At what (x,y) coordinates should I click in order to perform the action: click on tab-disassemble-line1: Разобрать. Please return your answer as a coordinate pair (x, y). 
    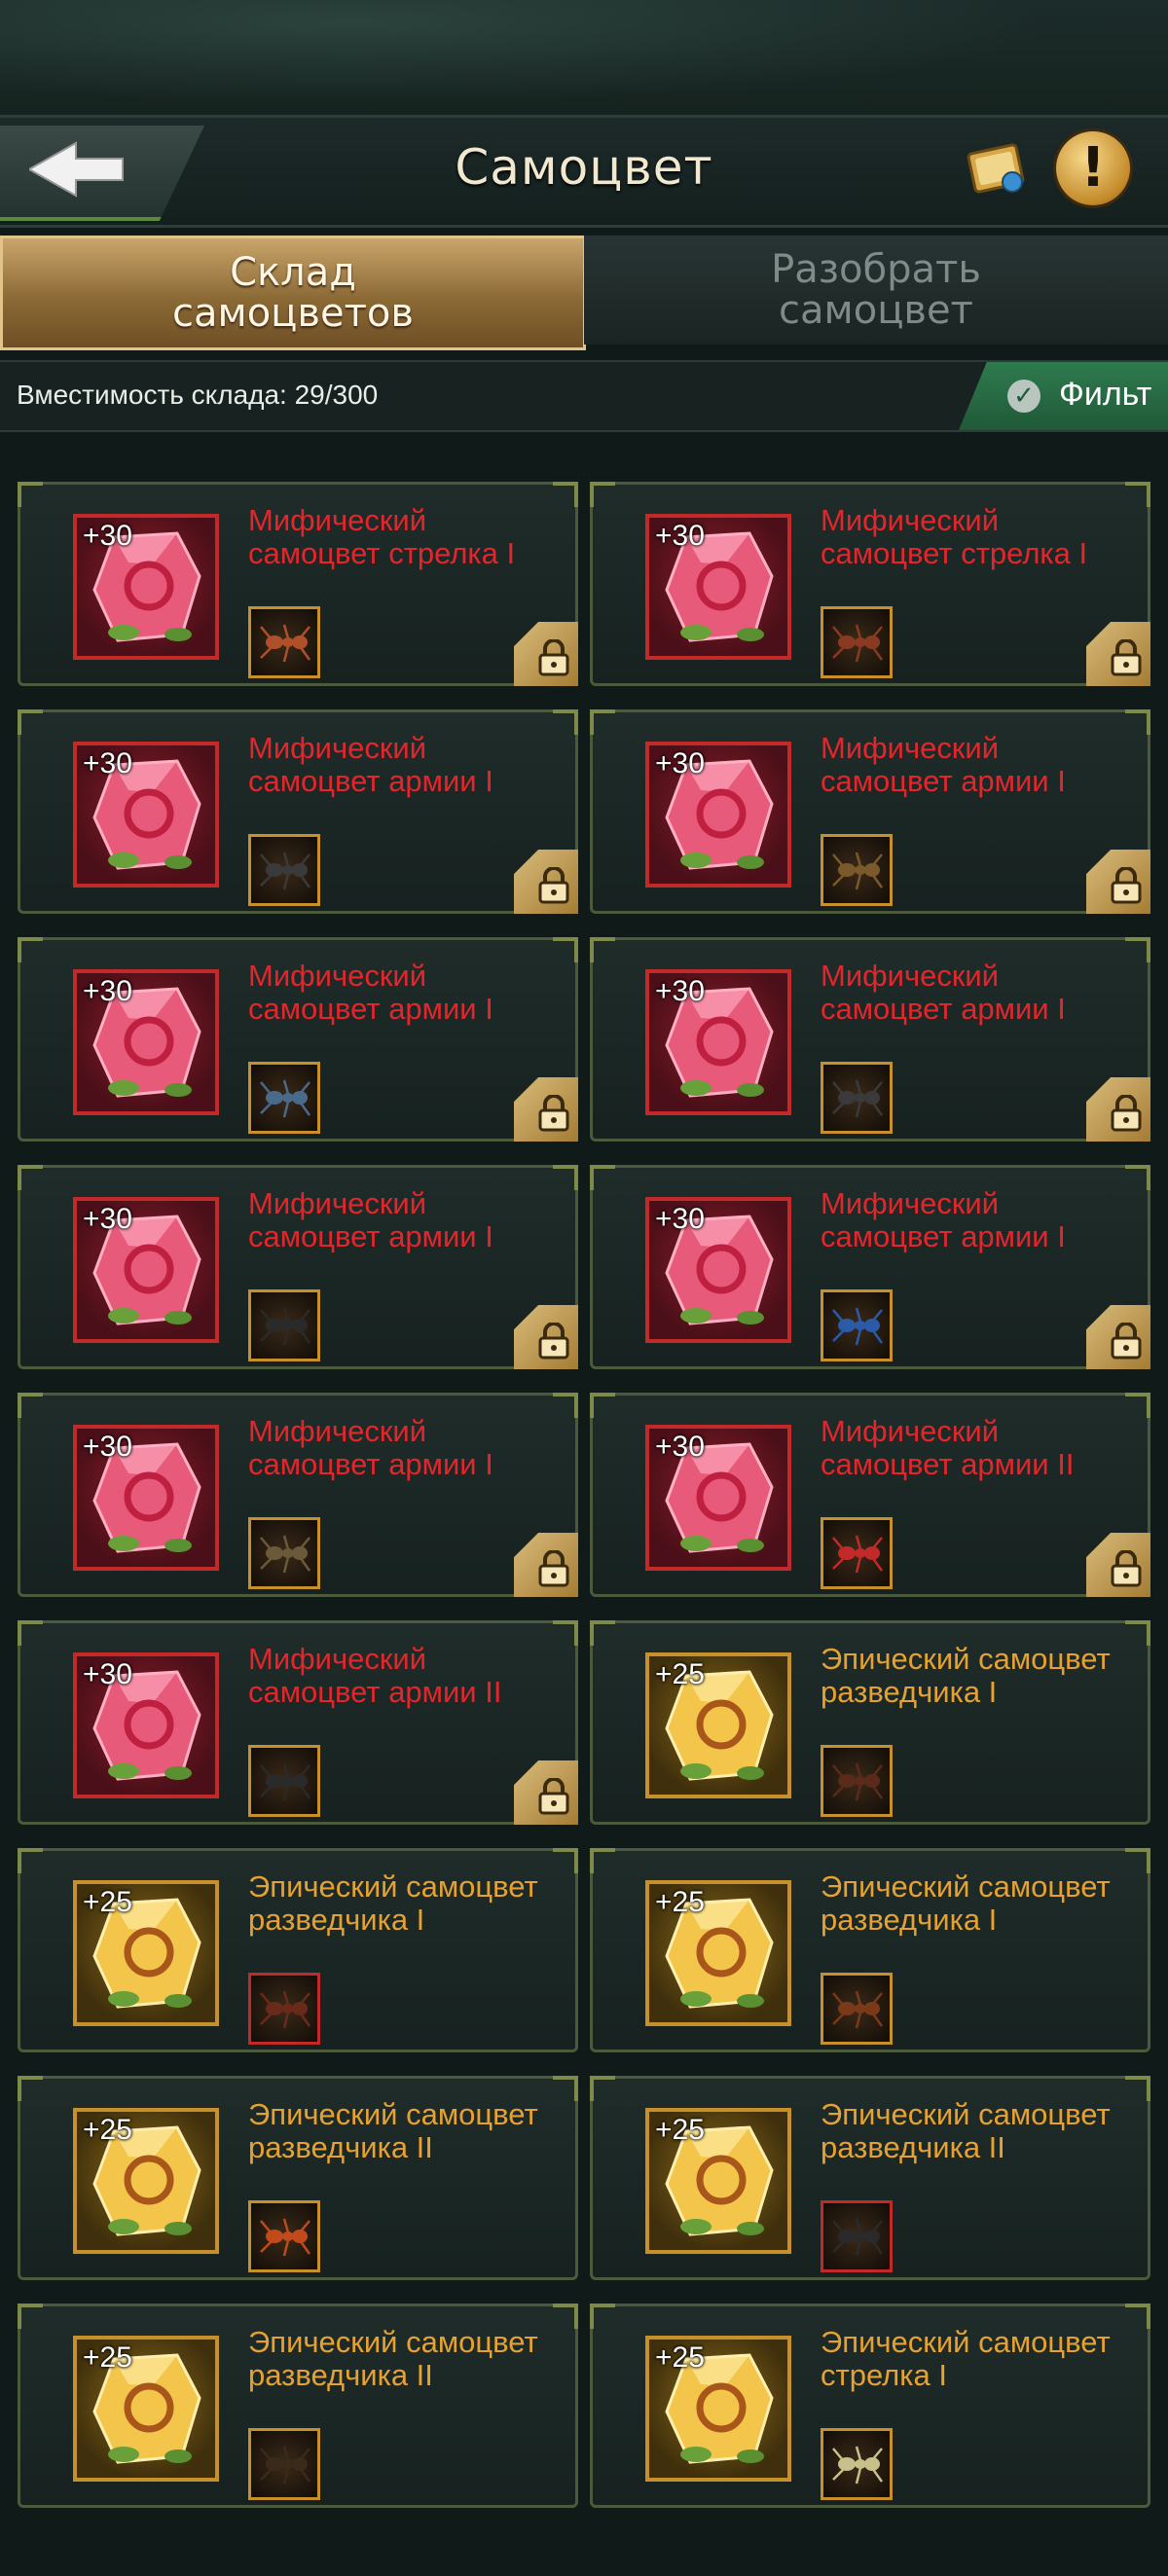
    Looking at the image, I should click on (876, 269).